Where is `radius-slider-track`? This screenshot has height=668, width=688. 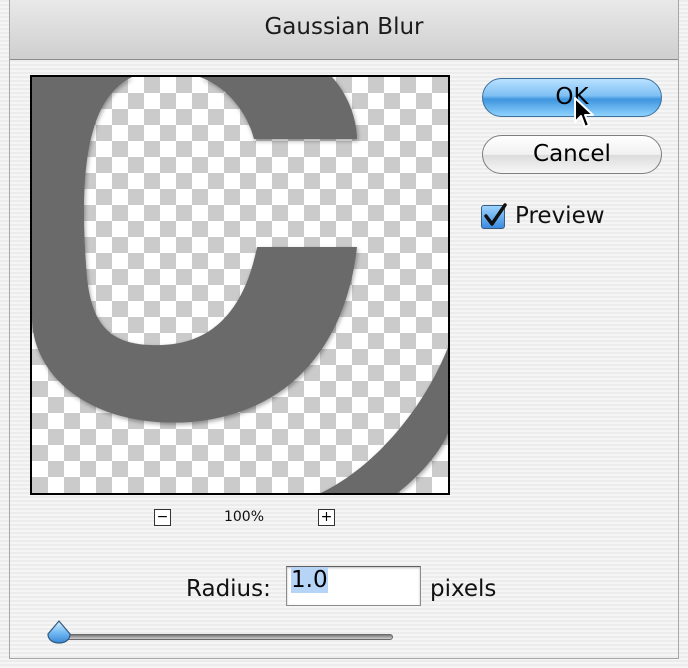
radius-slider-track is located at coordinates (225, 637).